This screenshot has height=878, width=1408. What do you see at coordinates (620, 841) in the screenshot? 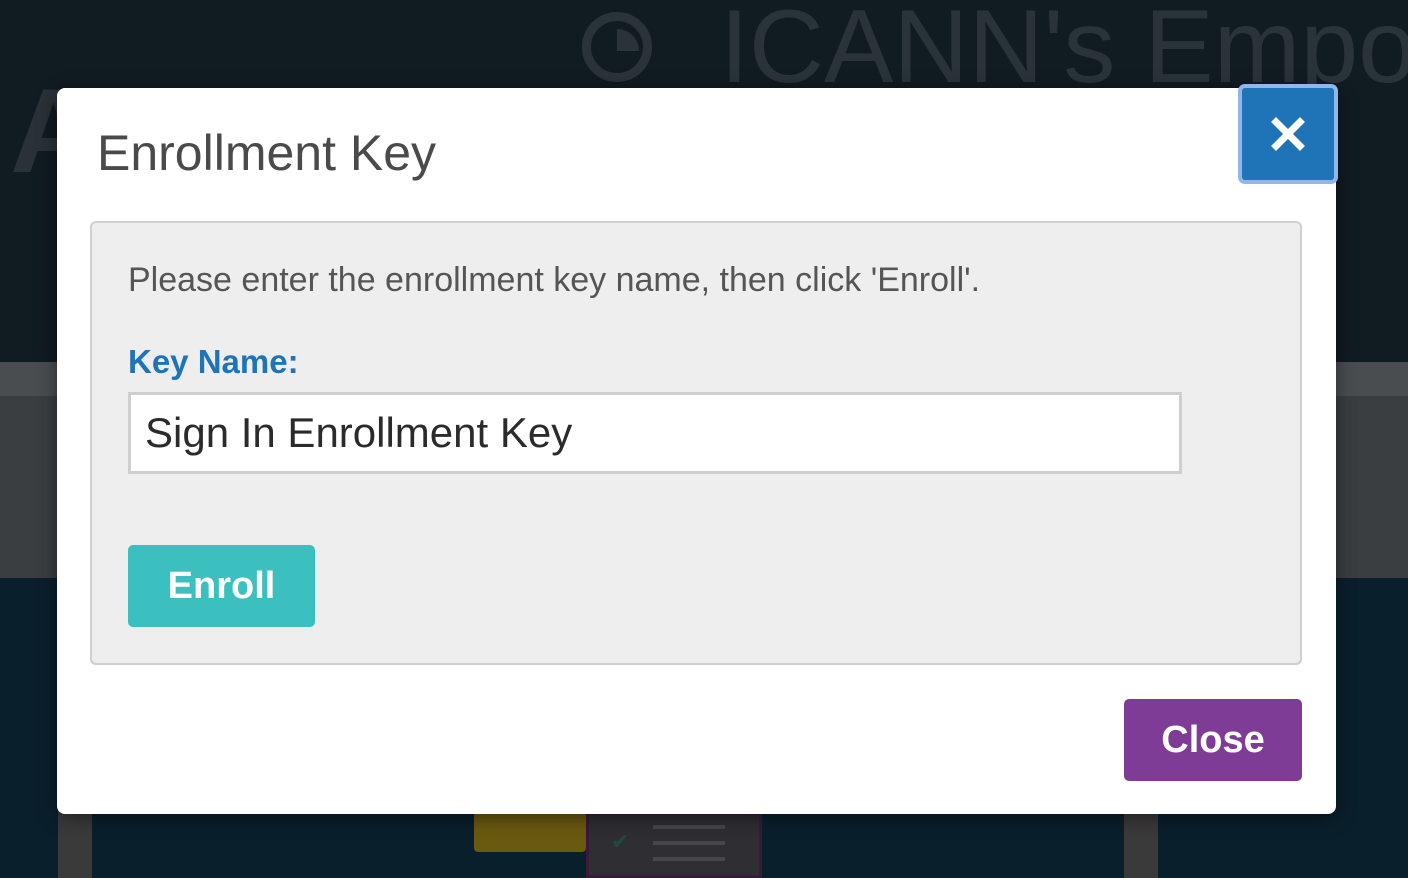
I see `checkmark-icon: ✔` at bounding box center [620, 841].